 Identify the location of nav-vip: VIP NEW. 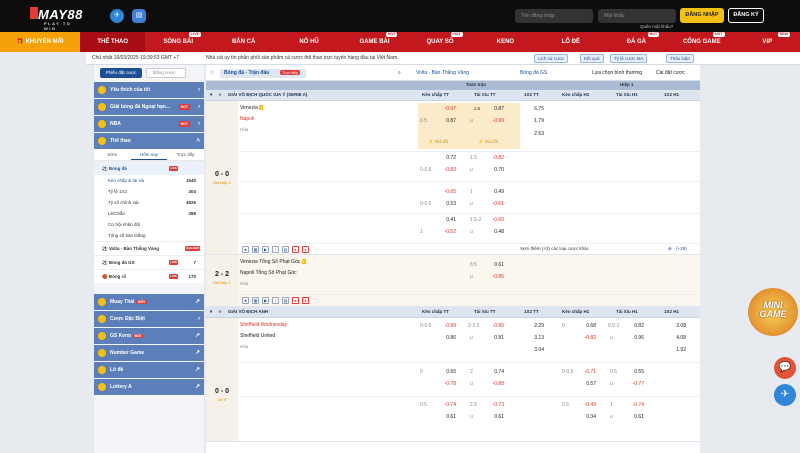
(767, 42).